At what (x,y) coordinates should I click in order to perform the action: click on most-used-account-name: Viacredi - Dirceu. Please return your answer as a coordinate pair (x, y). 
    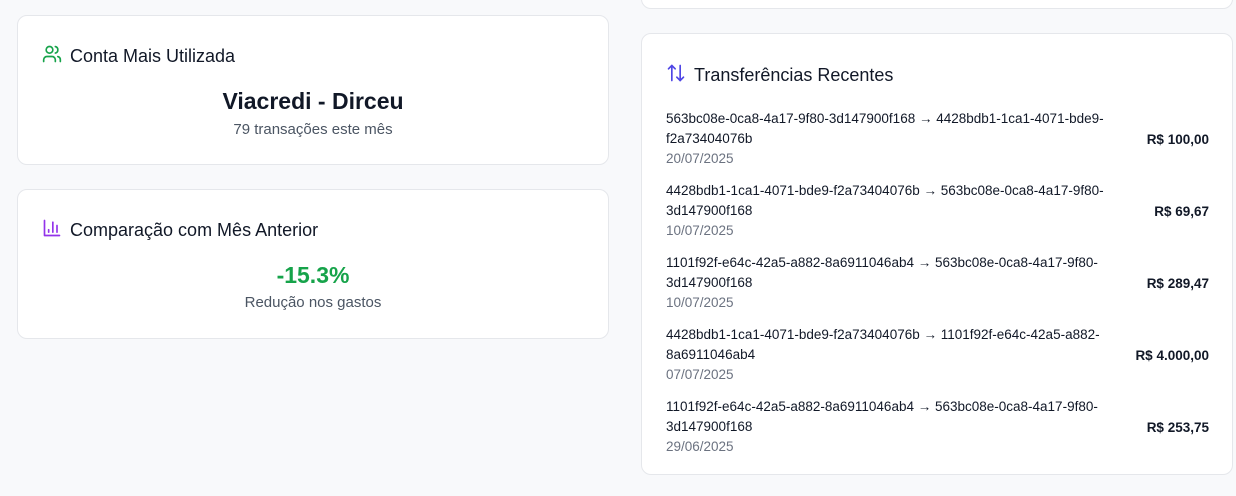
    Looking at the image, I should click on (313, 101).